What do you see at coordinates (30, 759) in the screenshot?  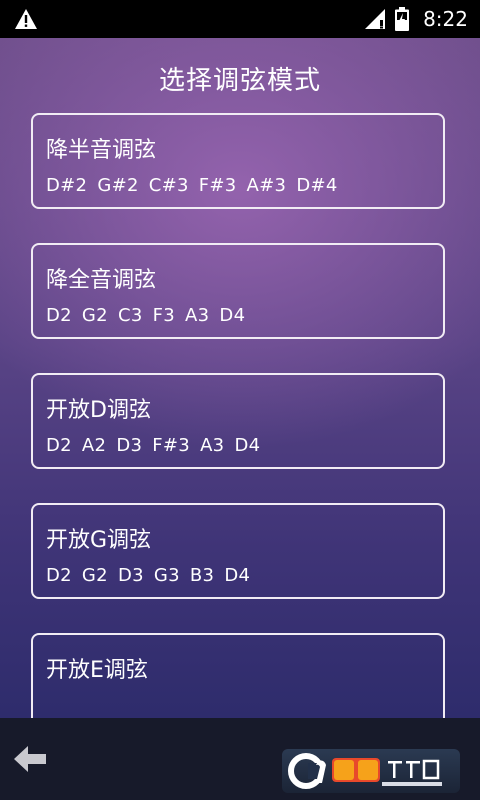 I see `arrow-left-icon` at bounding box center [30, 759].